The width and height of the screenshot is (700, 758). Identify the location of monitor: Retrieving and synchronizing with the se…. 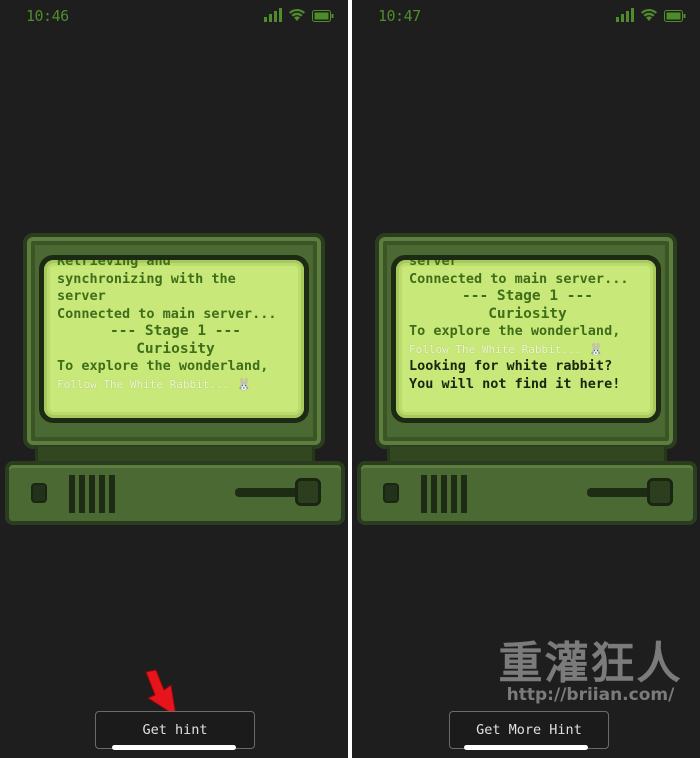
(174, 341).